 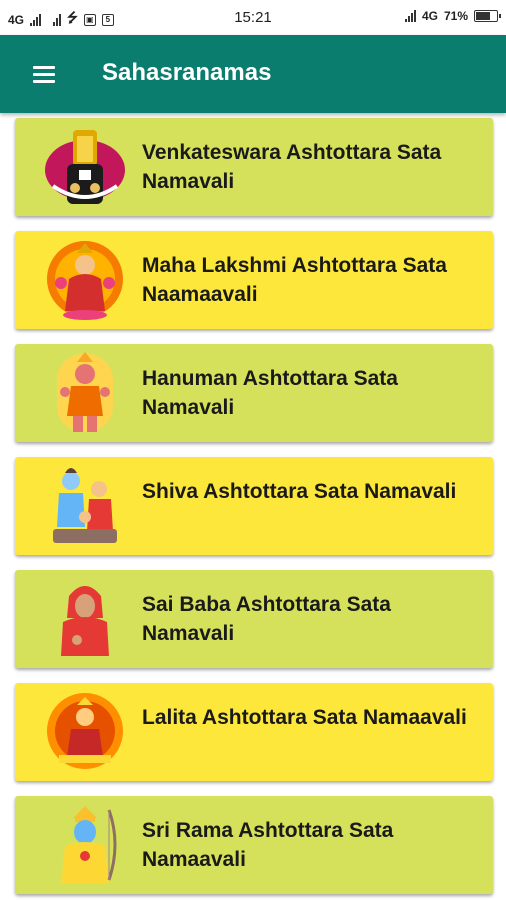 What do you see at coordinates (254, 506) in the screenshot?
I see `list-item-shiva: Shiva Ashtottara Sata Namavali` at bounding box center [254, 506].